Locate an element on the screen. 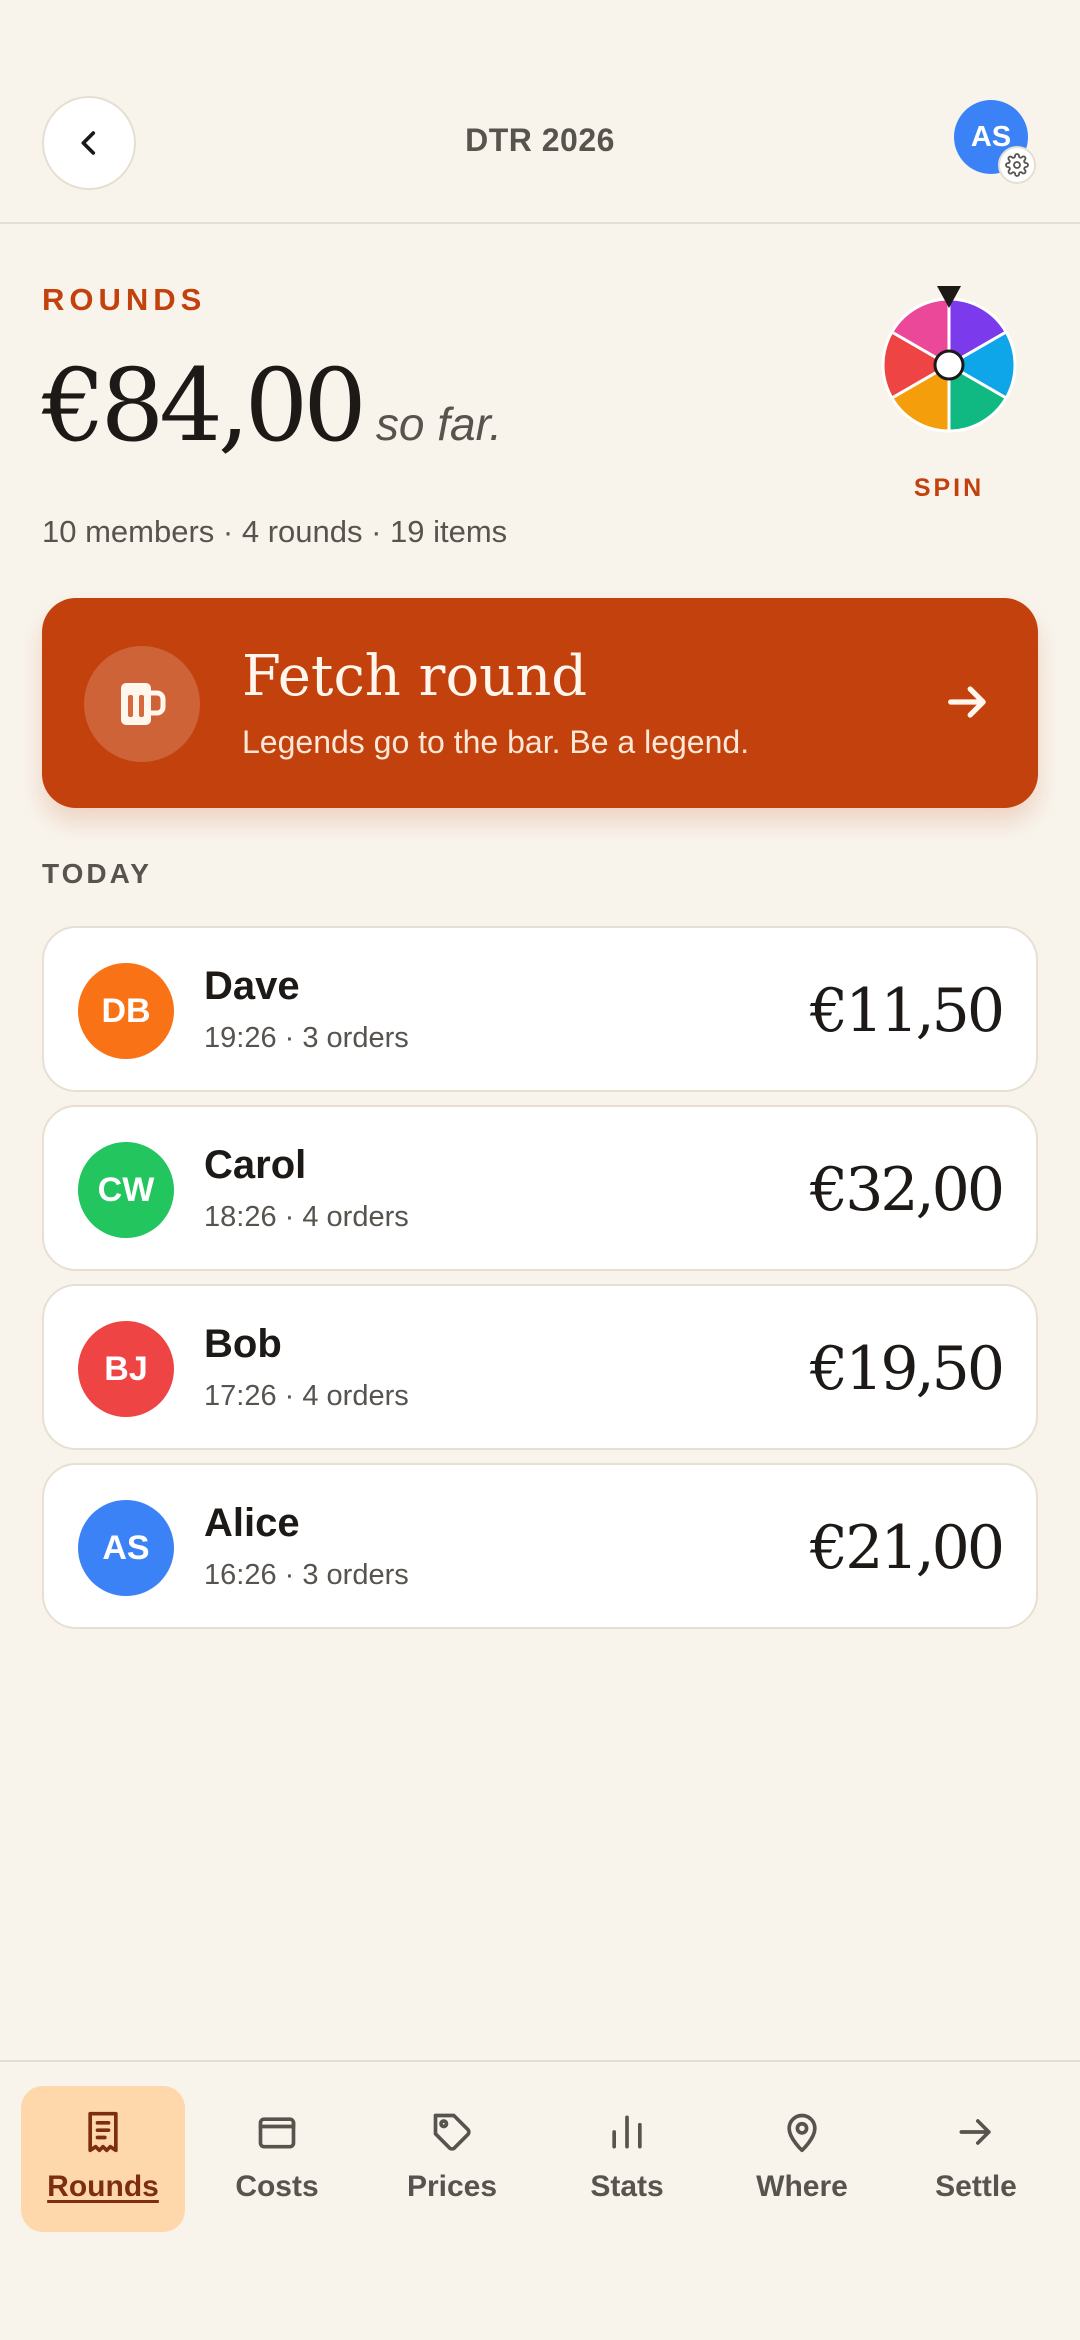 The width and height of the screenshot is (1080, 2340). settings-button is located at coordinates (1017, 165).